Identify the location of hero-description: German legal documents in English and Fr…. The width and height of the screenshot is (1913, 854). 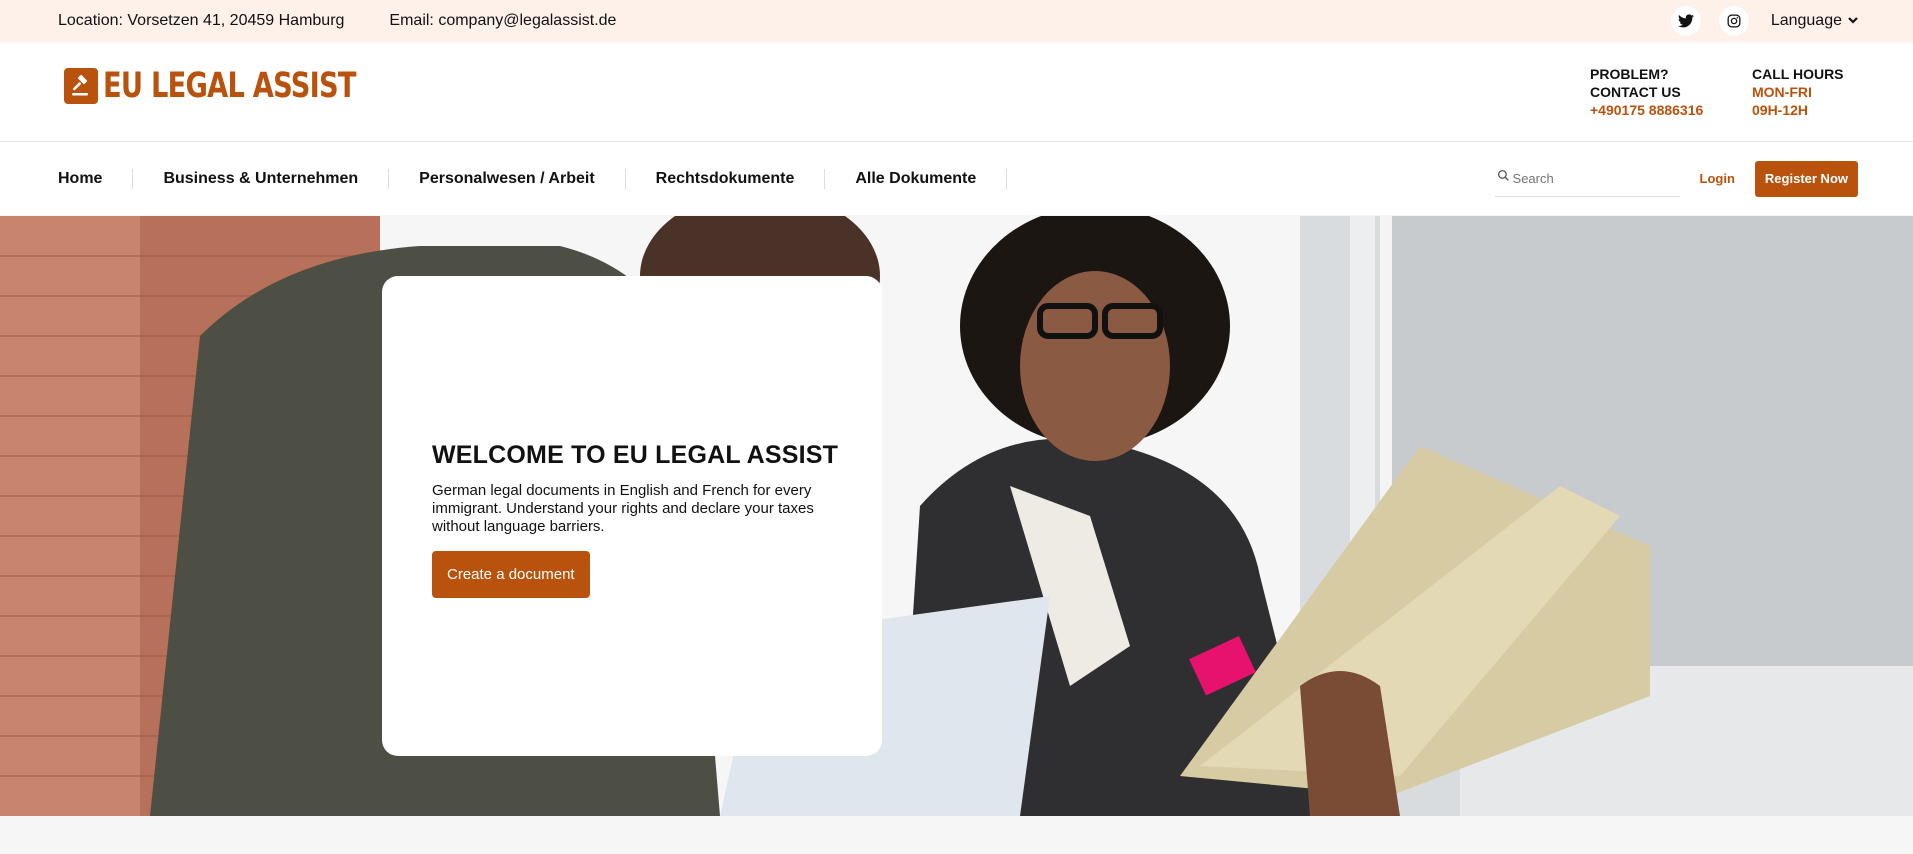
(623, 508).